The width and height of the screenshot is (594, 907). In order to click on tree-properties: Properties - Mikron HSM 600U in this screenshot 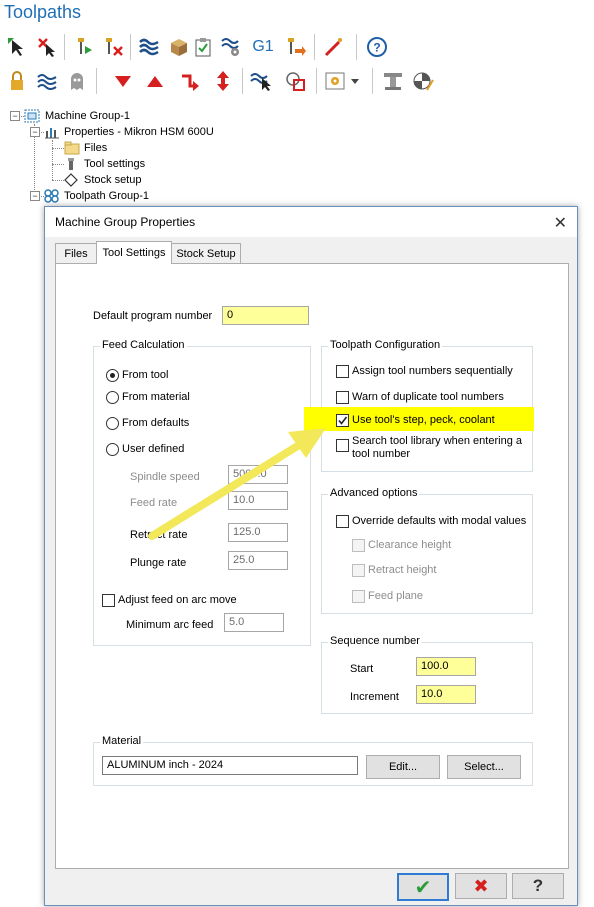, I will do `click(129, 132)`.